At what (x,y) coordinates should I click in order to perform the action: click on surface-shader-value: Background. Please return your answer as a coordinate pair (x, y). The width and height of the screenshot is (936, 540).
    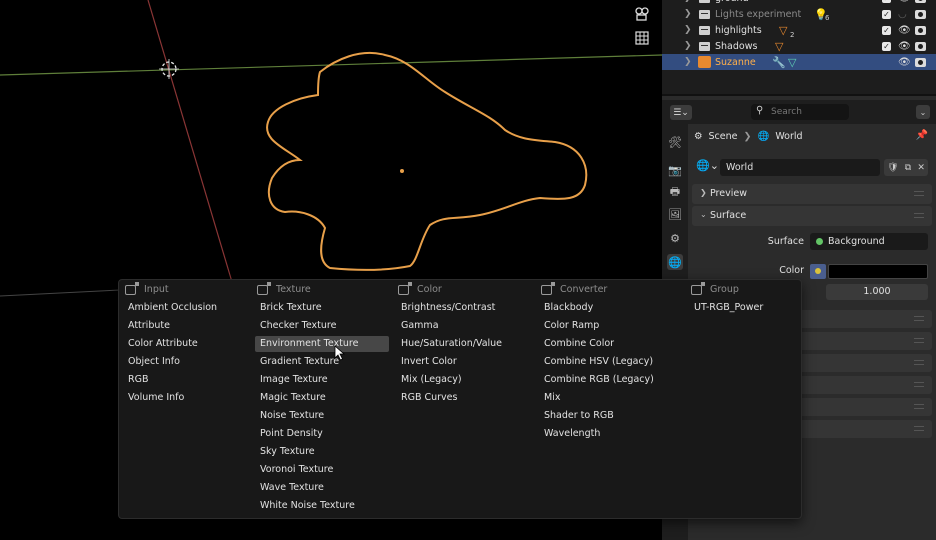
    Looking at the image, I should click on (856, 241).